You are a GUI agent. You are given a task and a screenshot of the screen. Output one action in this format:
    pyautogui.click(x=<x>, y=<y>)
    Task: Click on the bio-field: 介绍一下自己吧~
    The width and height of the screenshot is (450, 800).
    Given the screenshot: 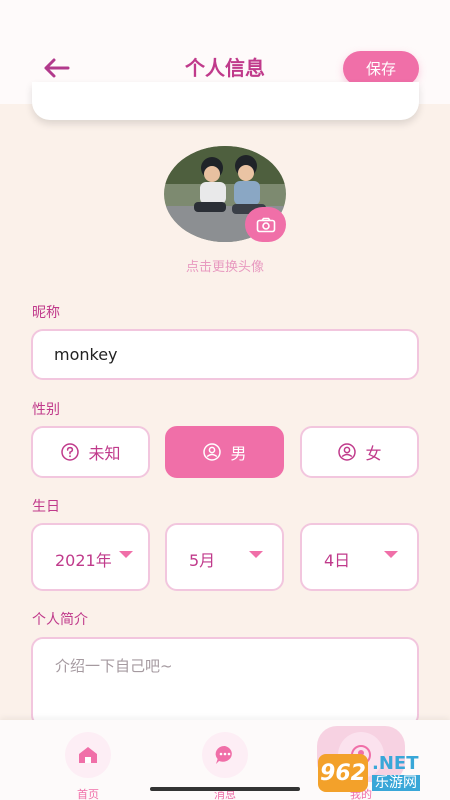 What is the action you would take?
    pyautogui.click(x=225, y=682)
    